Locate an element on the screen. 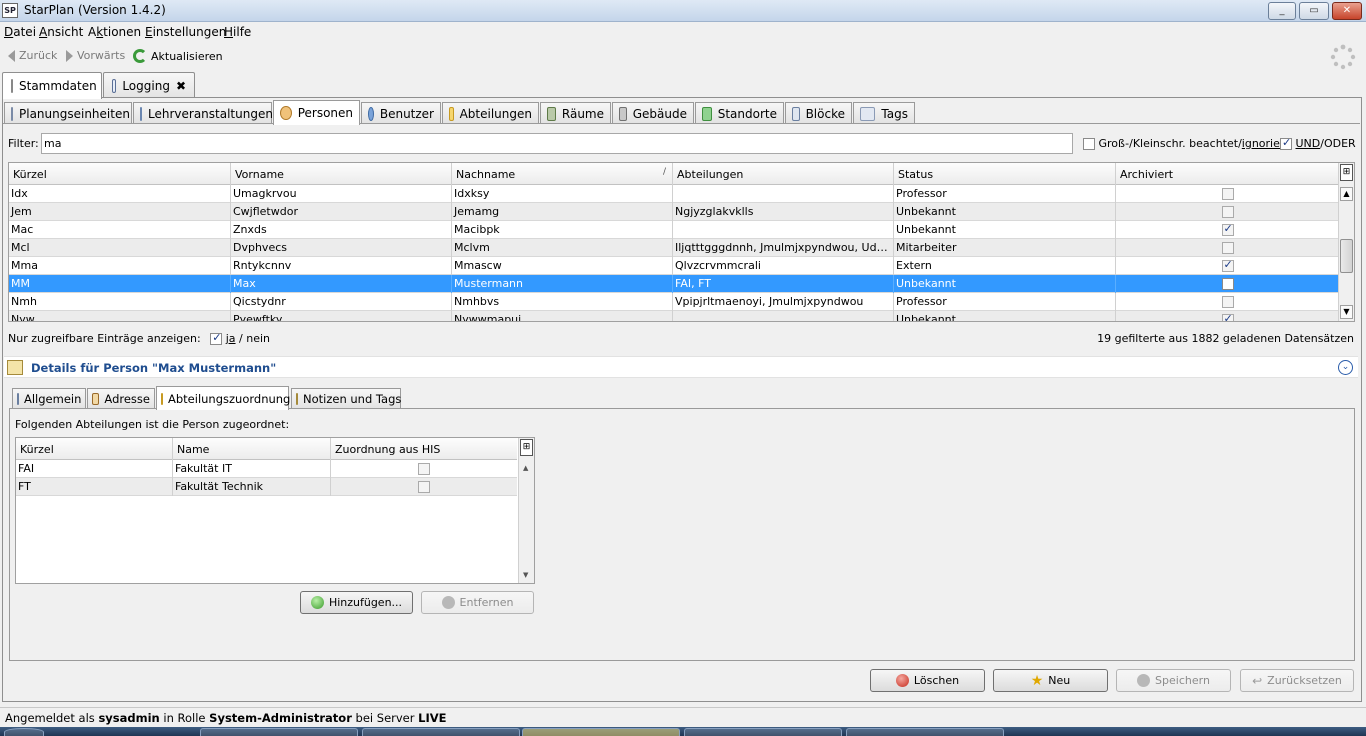 Image resolution: width=1366 pixels, height=736 pixels. column-header-name: Name is located at coordinates (252, 449).